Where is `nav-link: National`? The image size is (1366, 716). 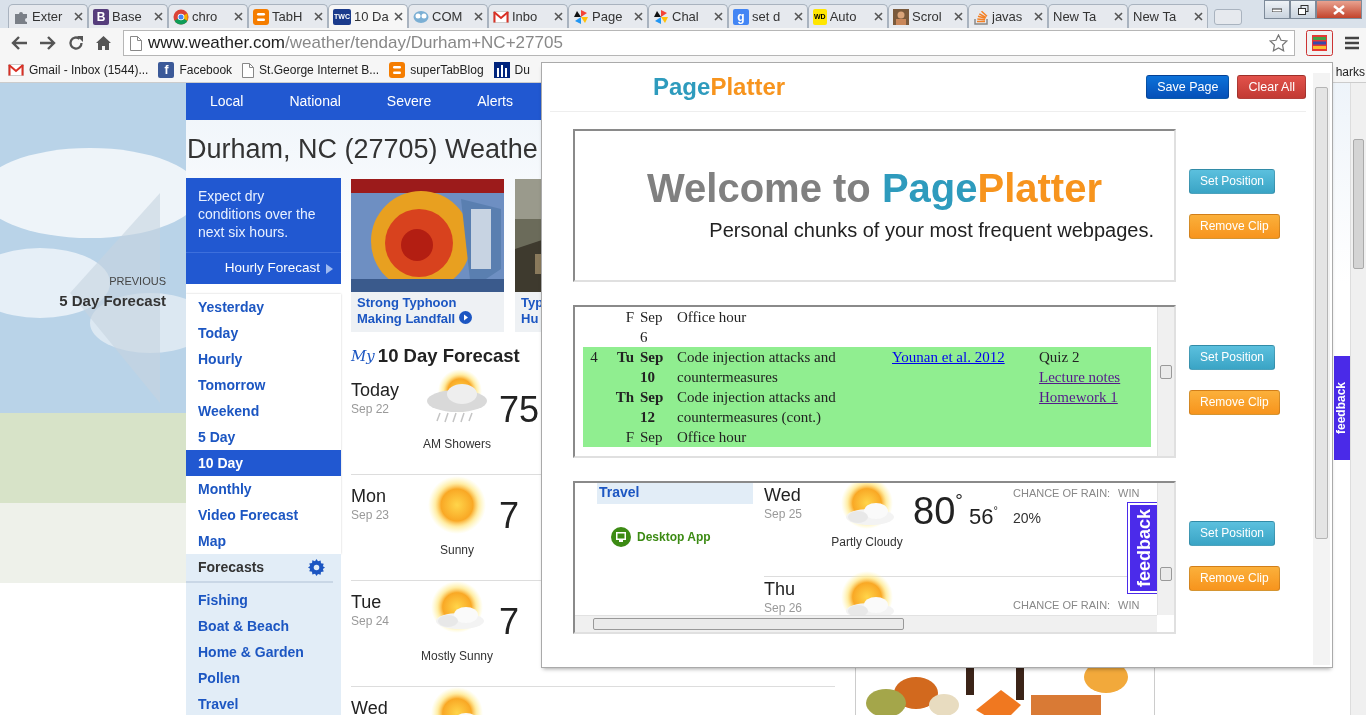
nav-link: National is located at coordinates (315, 101).